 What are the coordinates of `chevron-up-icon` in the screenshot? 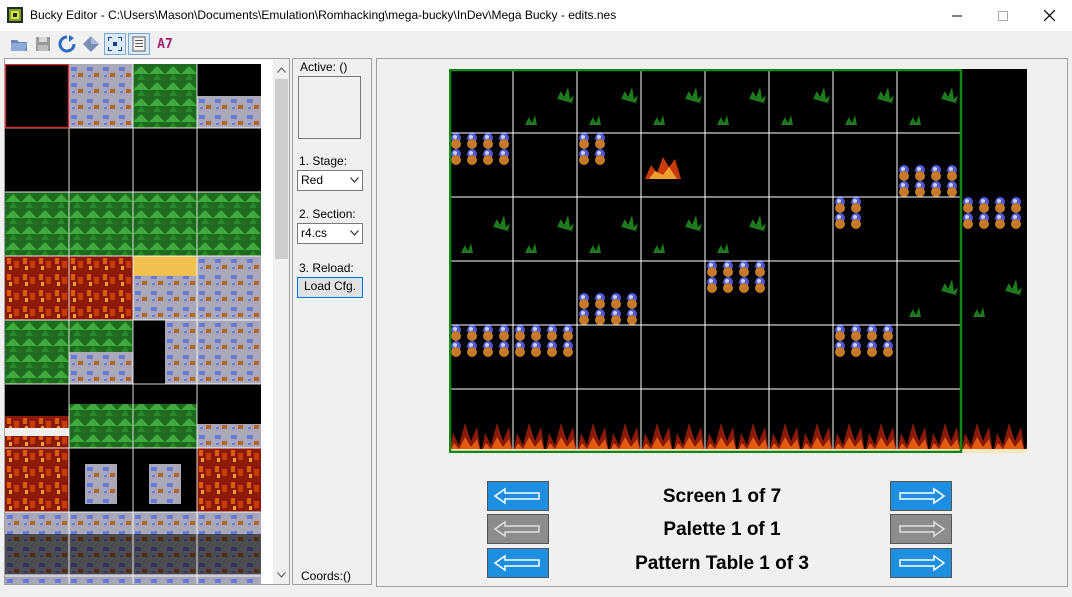 It's located at (281, 69).